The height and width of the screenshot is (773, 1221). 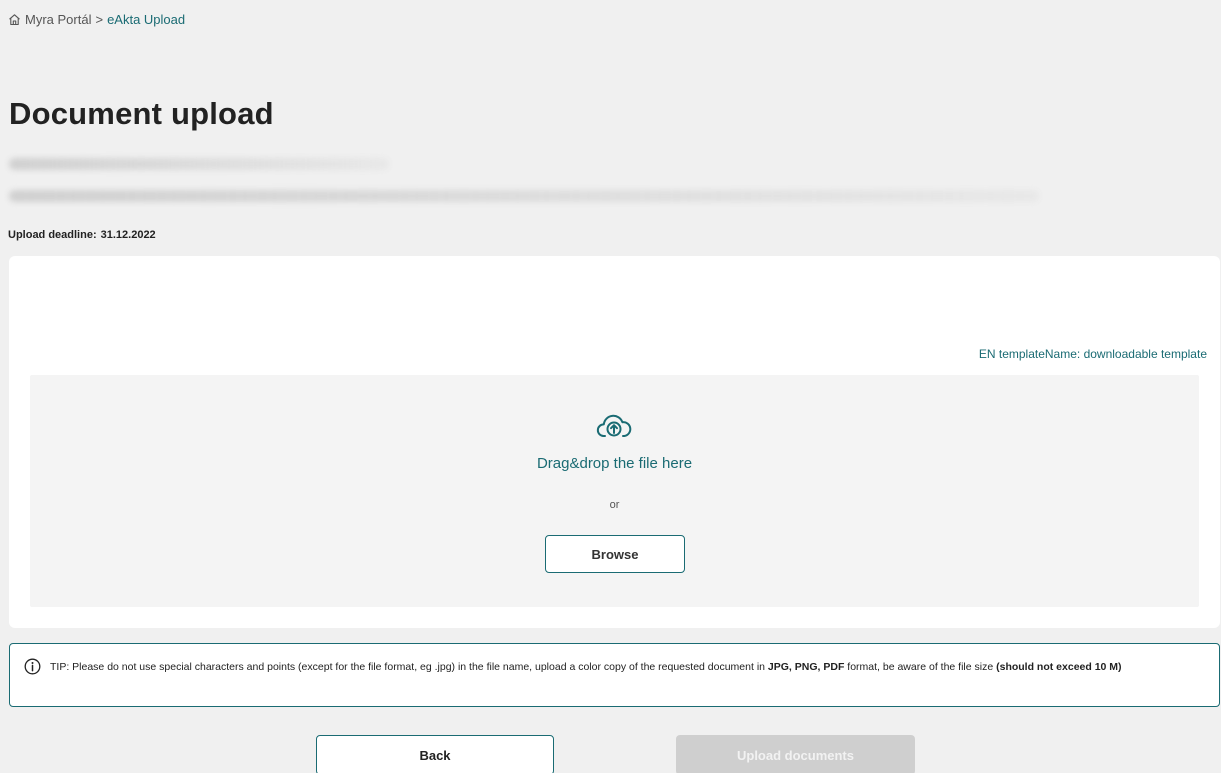 What do you see at coordinates (58, 19) in the screenshot?
I see `breadcrumb-item-portal: Myra Portál` at bounding box center [58, 19].